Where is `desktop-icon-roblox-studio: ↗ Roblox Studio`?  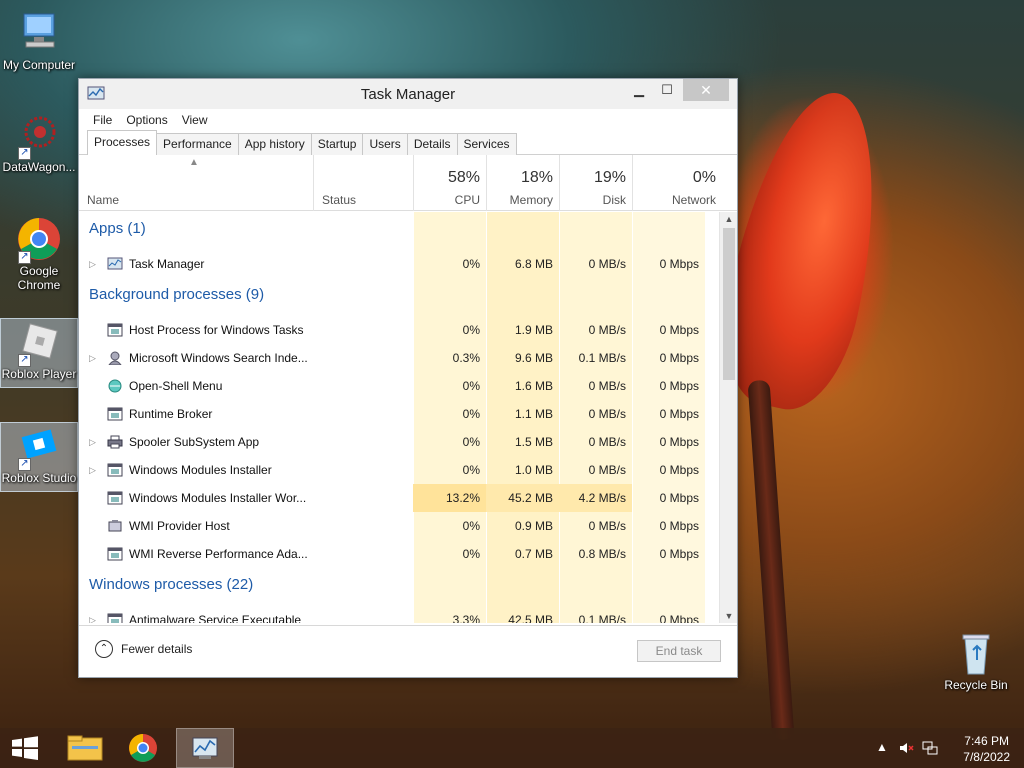 desktop-icon-roblox-studio: ↗ Roblox Studio is located at coordinates (39, 457).